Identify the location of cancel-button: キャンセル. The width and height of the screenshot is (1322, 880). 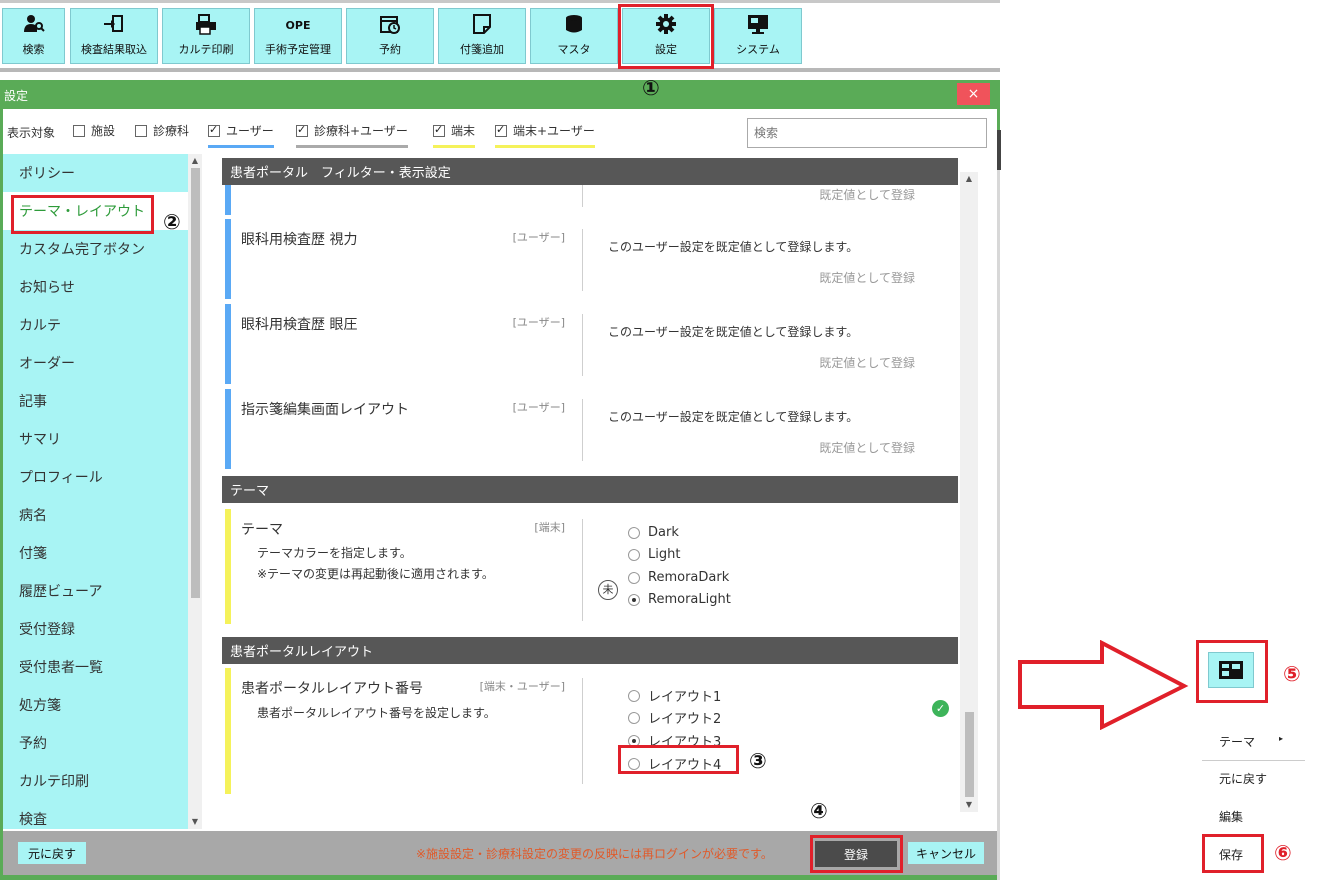
(946, 853).